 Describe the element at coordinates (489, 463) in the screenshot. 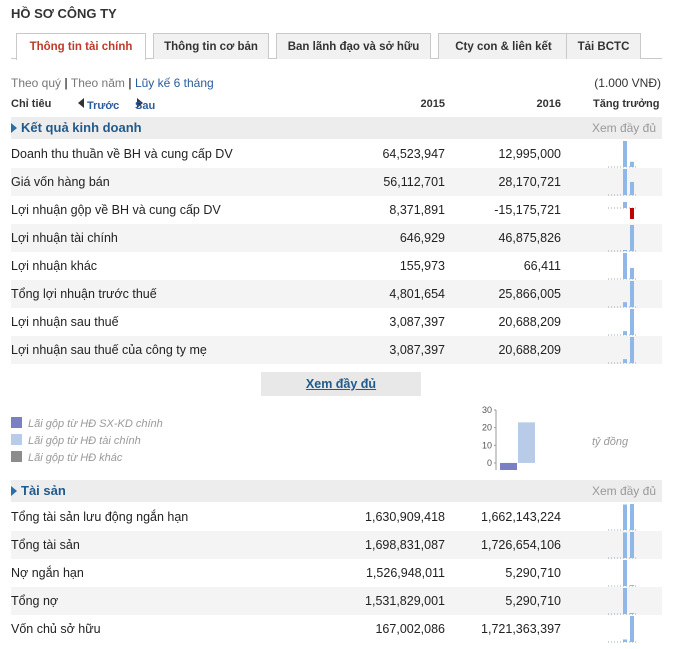

I see `y-tick-label: 0` at that location.